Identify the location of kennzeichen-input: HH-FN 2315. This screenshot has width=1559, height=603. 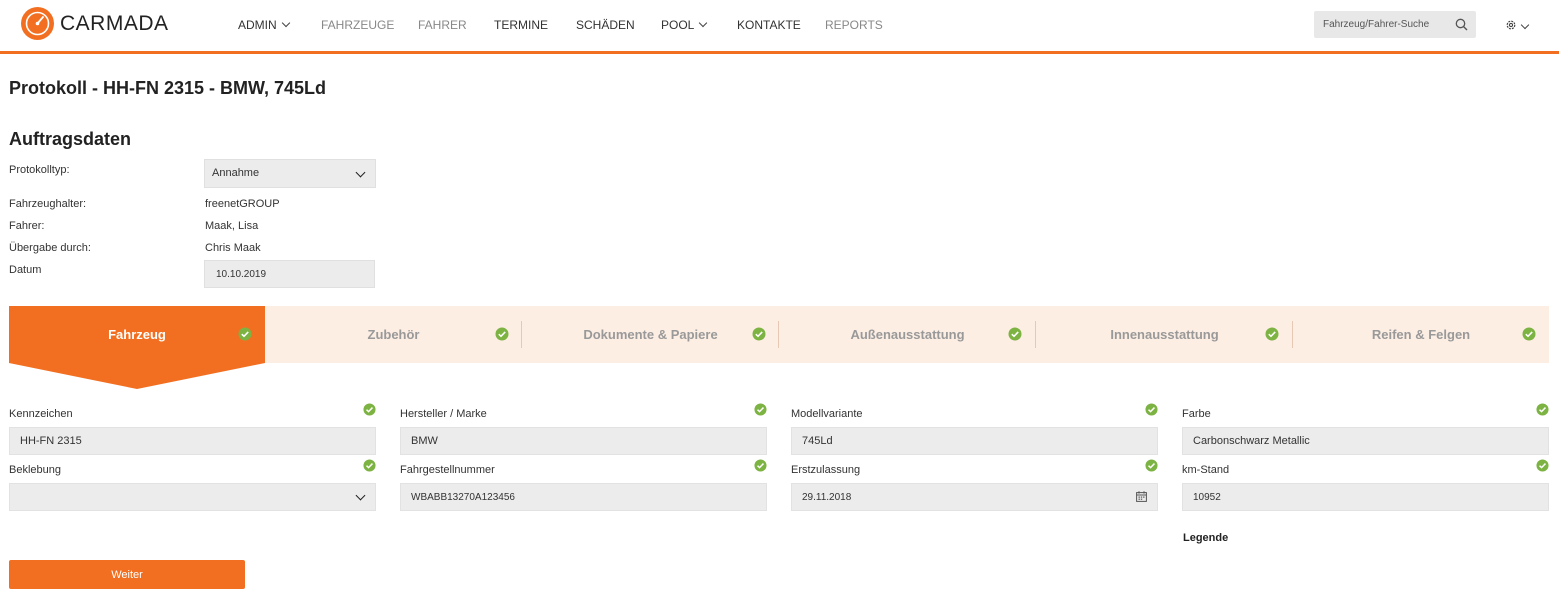
(192, 441).